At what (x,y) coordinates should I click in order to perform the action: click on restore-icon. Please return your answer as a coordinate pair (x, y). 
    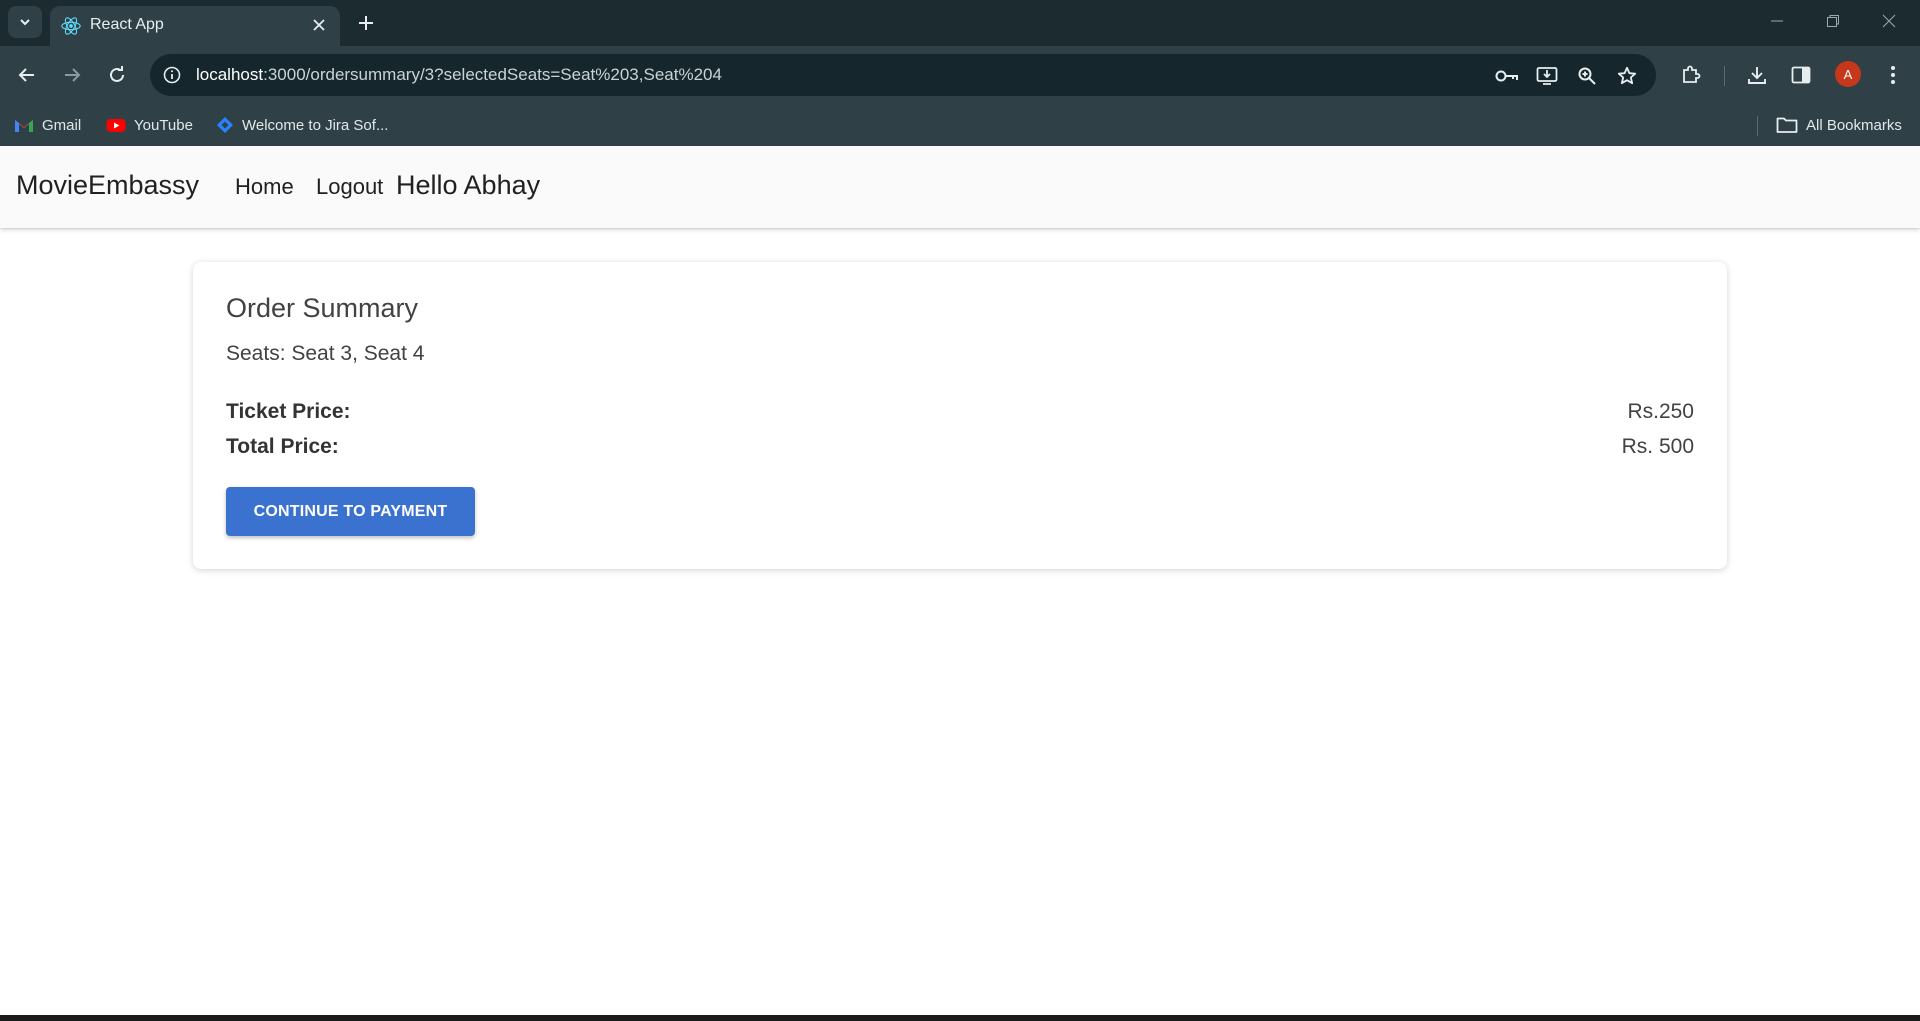
    Looking at the image, I should click on (1833, 21).